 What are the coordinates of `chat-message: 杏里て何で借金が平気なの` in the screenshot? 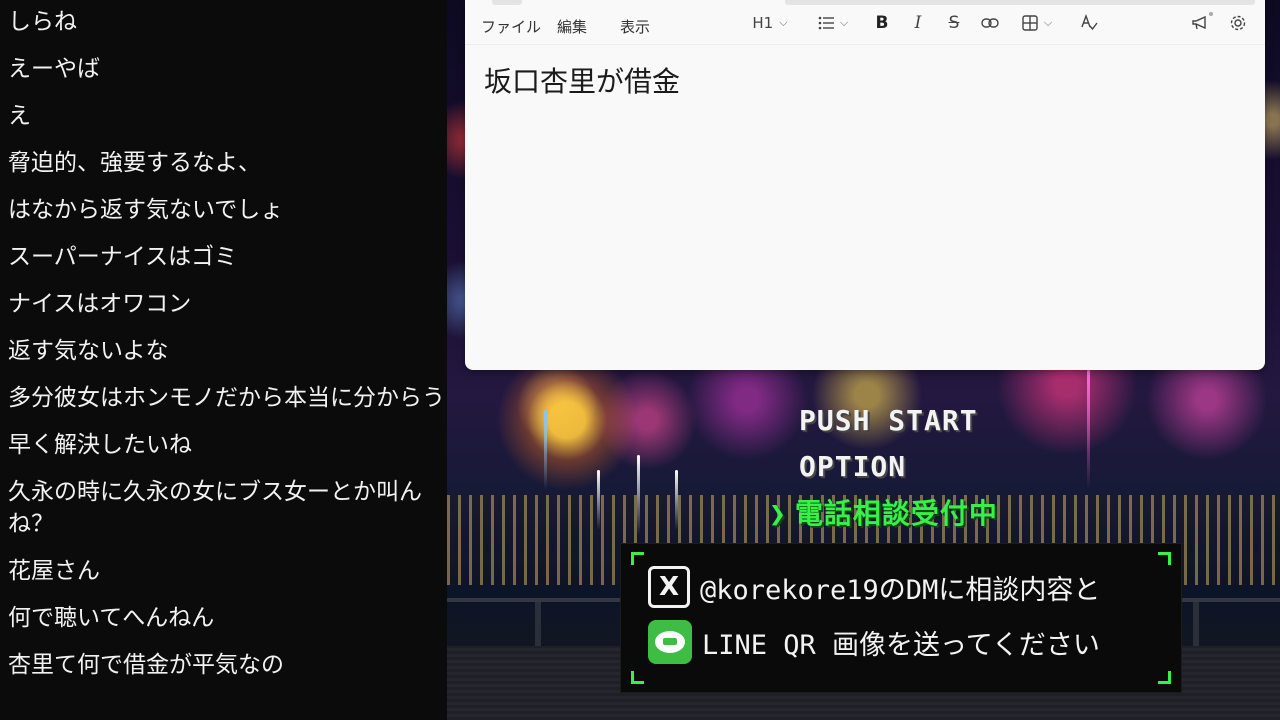 It's located at (146, 665).